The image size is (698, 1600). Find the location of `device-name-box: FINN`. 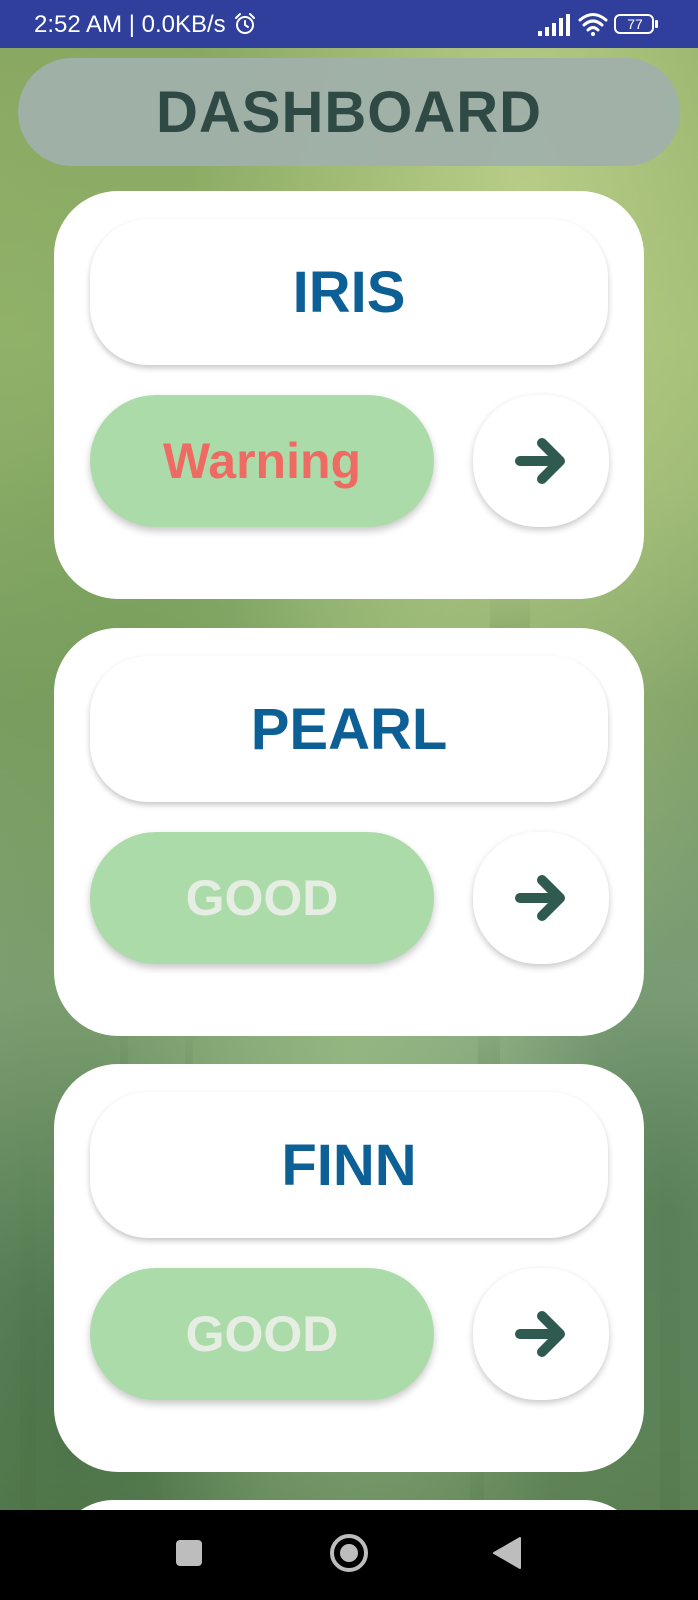

device-name-box: FINN is located at coordinates (349, 1165).